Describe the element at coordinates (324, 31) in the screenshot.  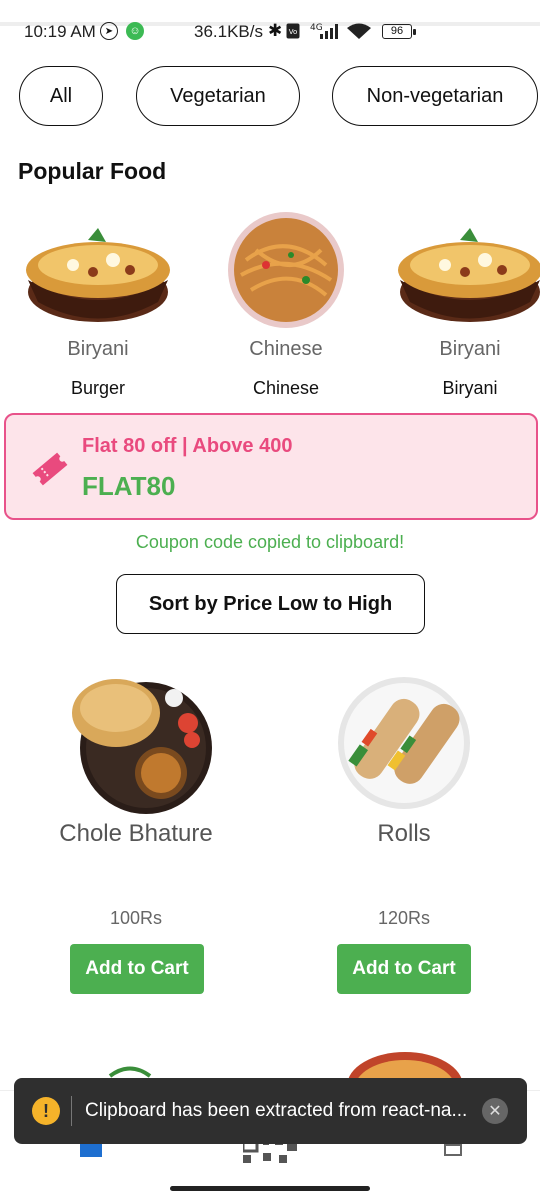
I see `signal-icon: 4G` at that location.